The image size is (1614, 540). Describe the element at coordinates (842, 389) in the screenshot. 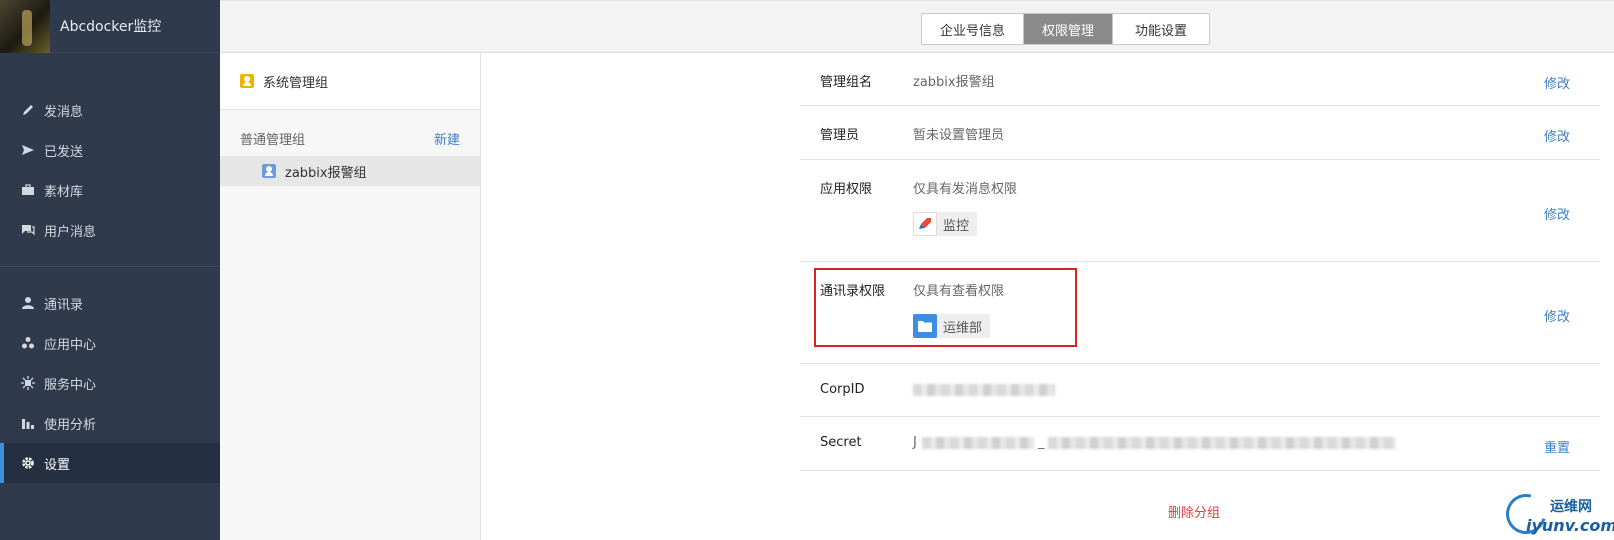

I see `corpid-label: CorpID` at that location.